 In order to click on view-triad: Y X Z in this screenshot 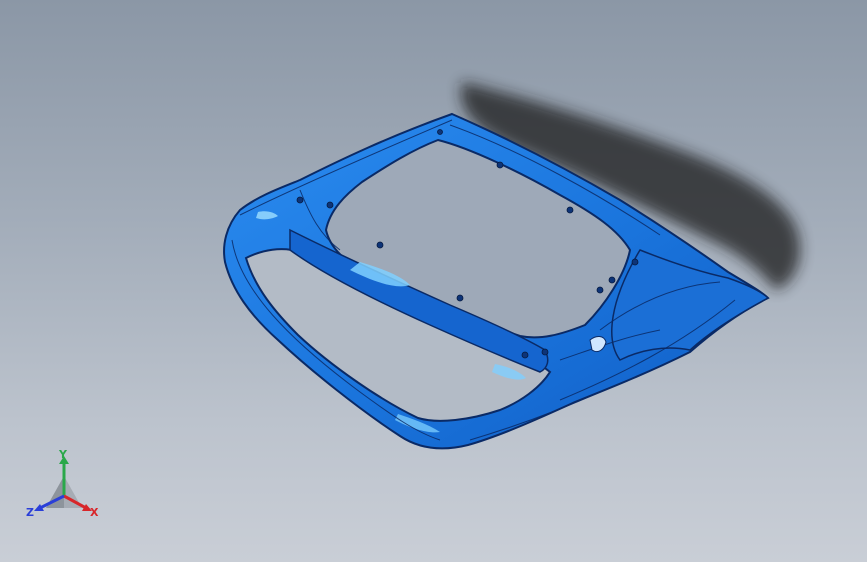, I will do `click(66, 490)`.